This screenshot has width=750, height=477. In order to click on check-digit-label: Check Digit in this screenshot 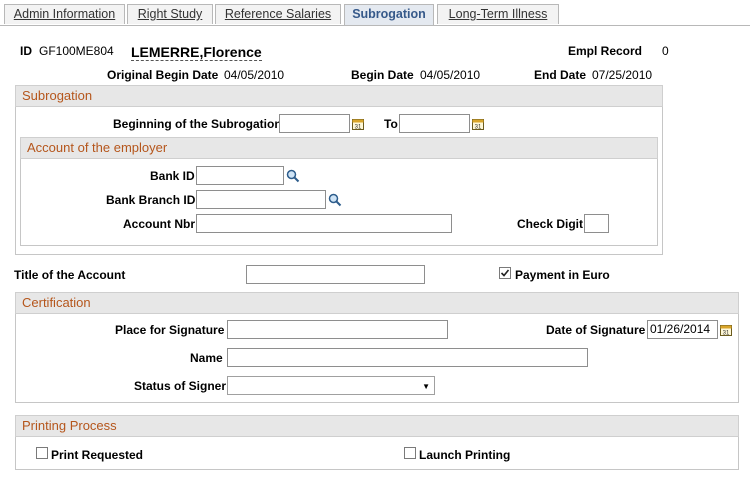, I will do `click(550, 224)`.